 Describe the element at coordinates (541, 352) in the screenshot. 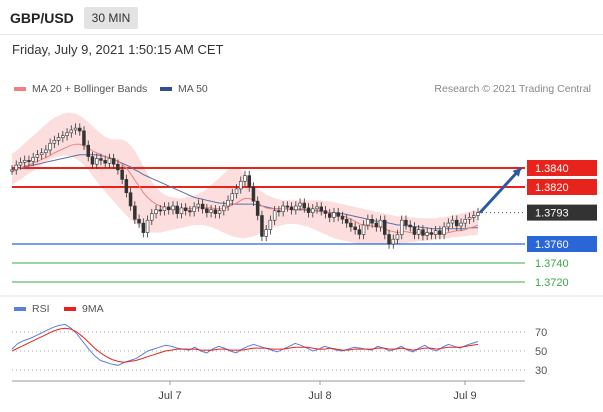

I see `rsi-tick-label: 50` at that location.